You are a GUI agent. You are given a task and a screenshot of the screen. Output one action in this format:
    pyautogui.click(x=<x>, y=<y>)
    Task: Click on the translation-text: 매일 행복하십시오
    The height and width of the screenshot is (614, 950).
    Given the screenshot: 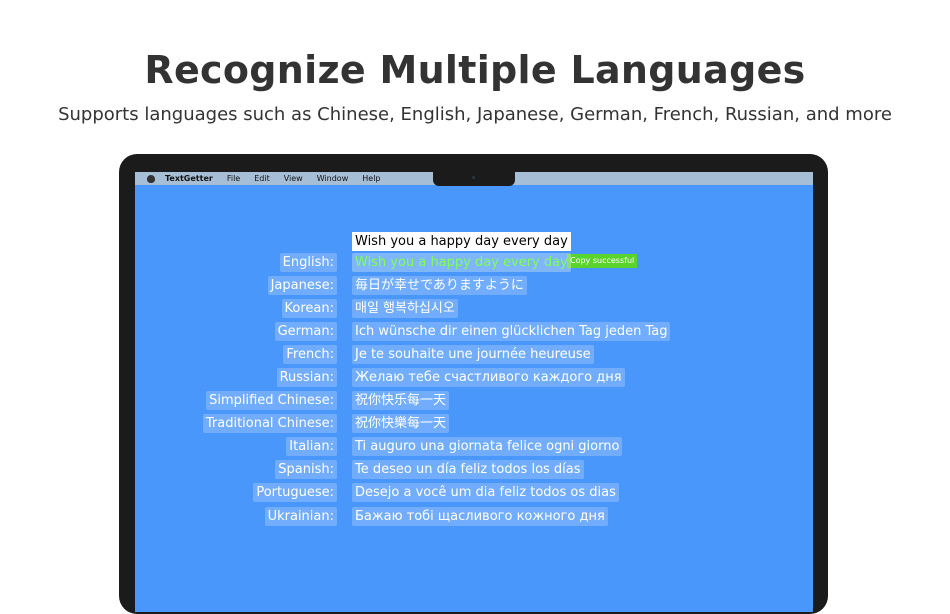 What is the action you would take?
    pyautogui.click(x=405, y=308)
    